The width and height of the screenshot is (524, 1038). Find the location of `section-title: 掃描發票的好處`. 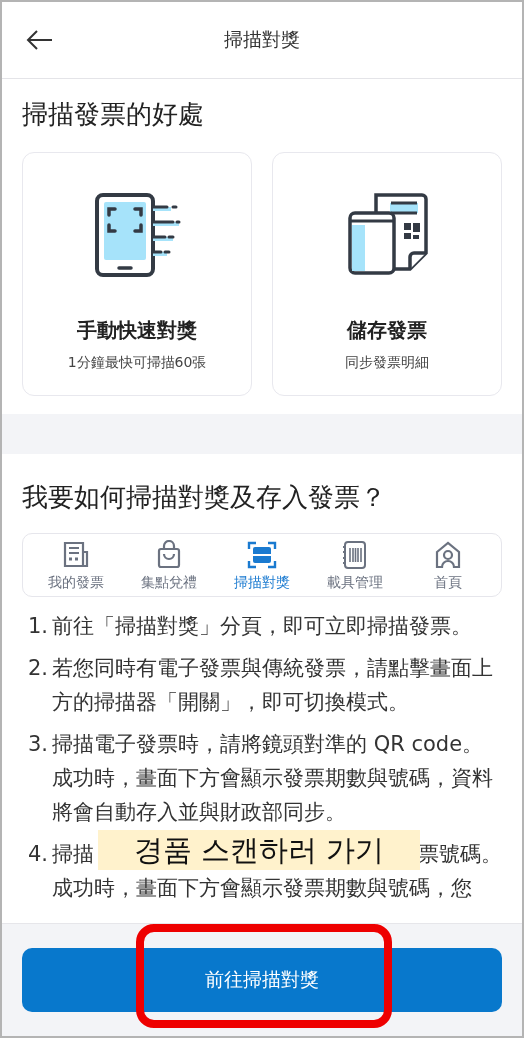

section-title: 掃描發票的好處 is located at coordinates (113, 114).